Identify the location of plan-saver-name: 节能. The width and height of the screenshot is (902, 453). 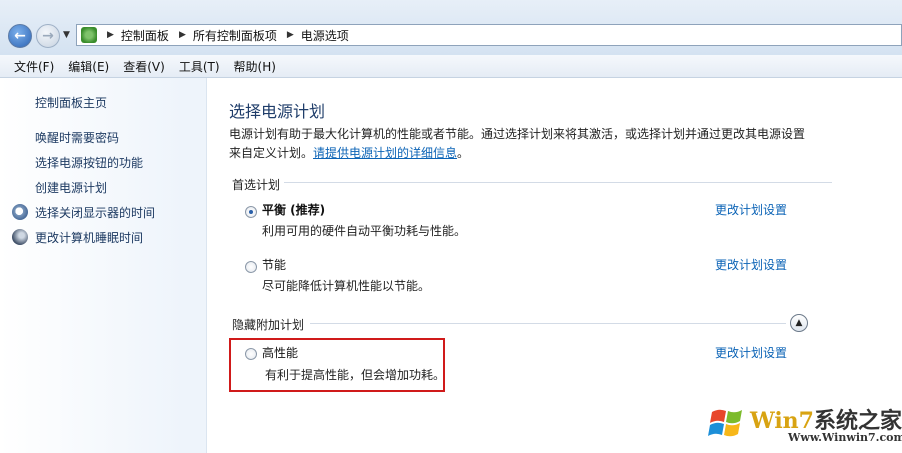
(274, 264).